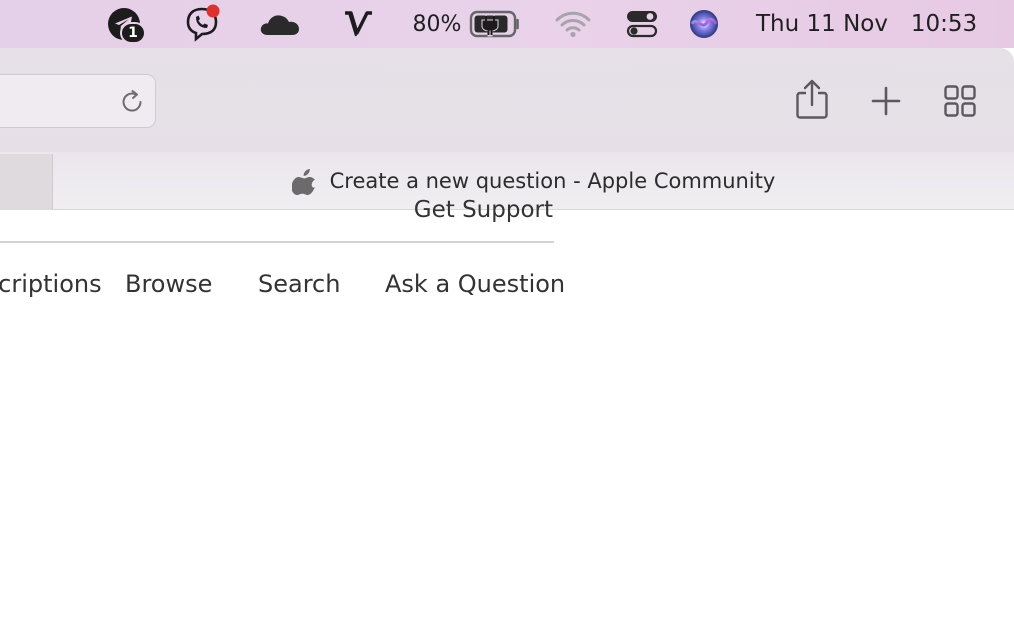 This screenshot has width=1014, height=624. Describe the element at coordinates (277, 242) in the screenshot. I see `header-divider` at that location.